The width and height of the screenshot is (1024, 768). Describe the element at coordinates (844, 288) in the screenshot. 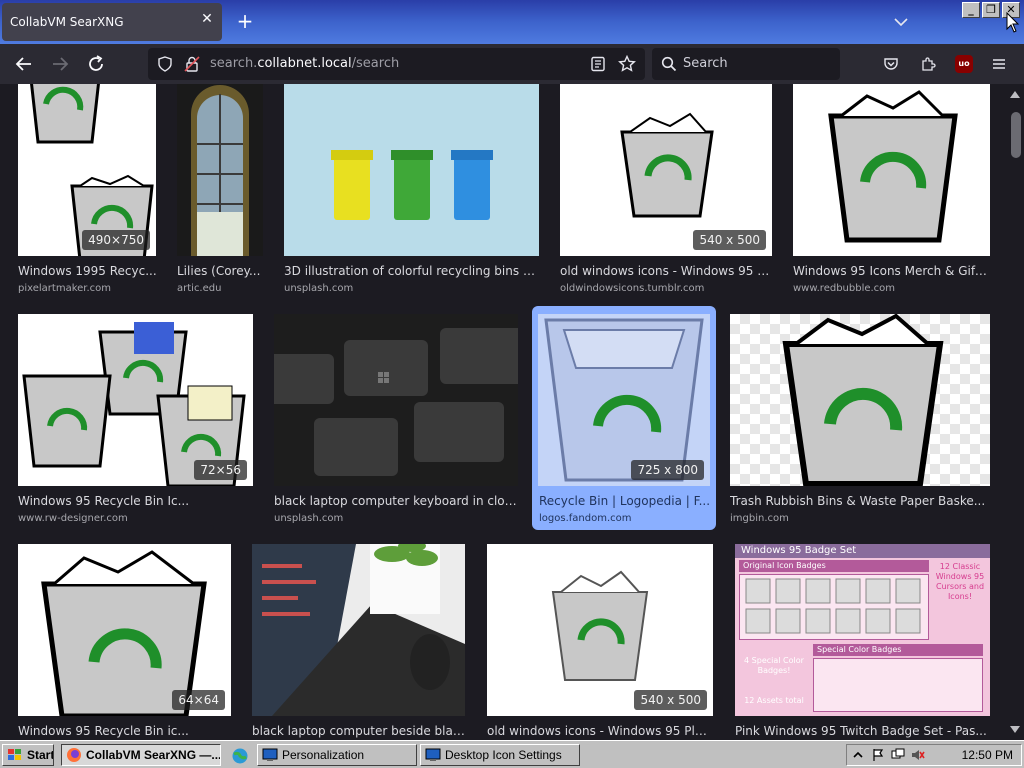

I see `result-source: www.redbubble.com` at that location.